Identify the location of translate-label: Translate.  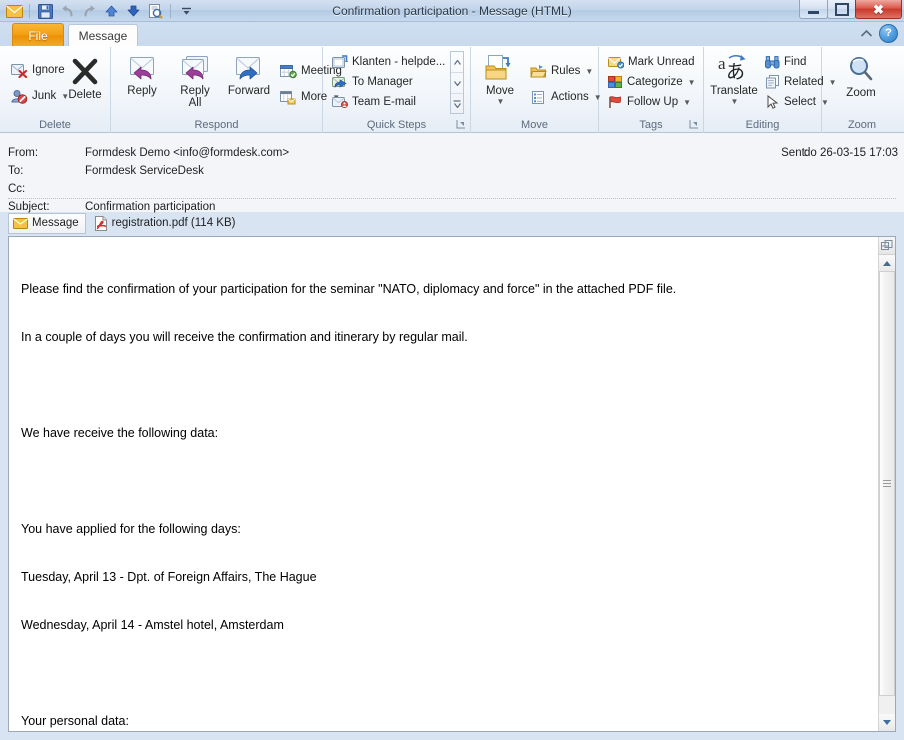
(734, 91).